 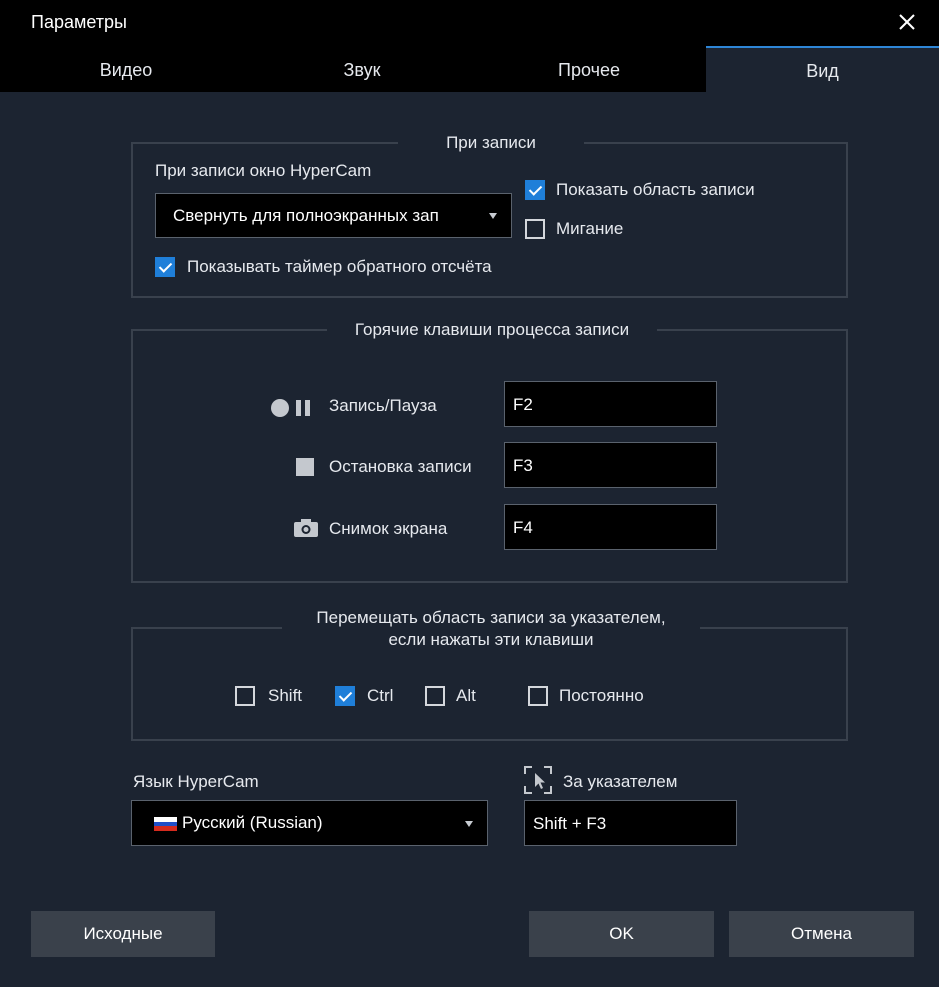 I want to click on language-label: Язык HyperCam, so click(x=196, y=781).